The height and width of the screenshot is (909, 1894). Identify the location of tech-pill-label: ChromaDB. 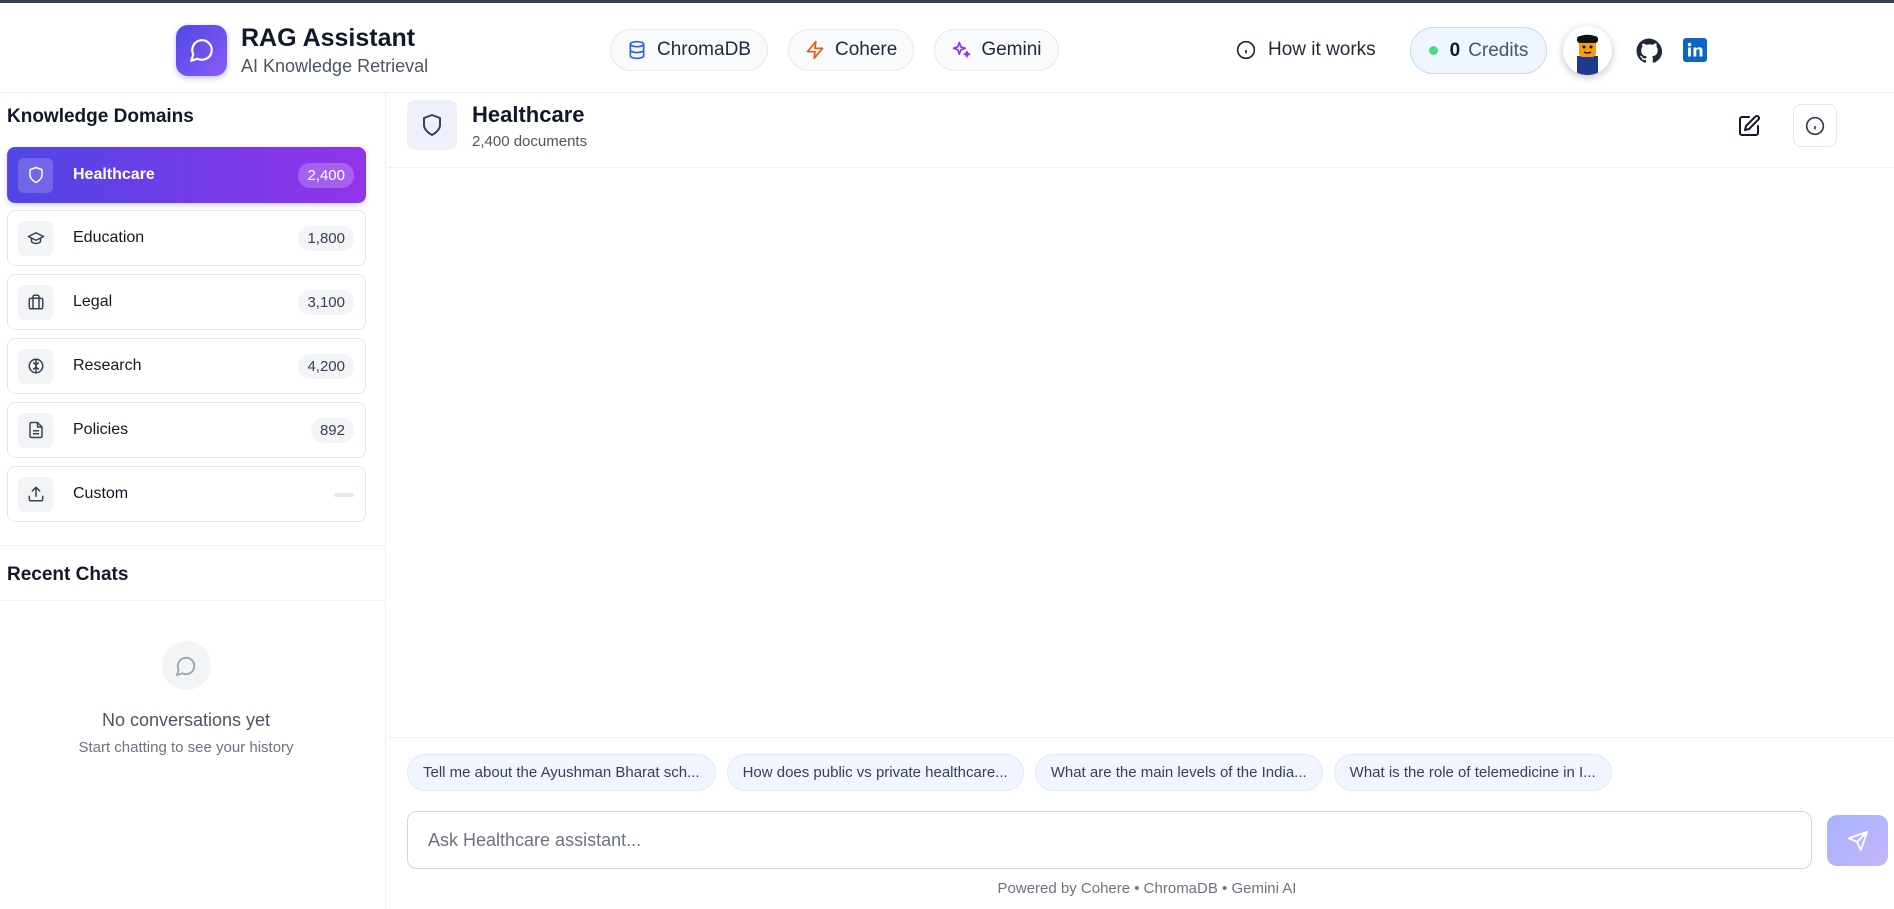
(704, 49).